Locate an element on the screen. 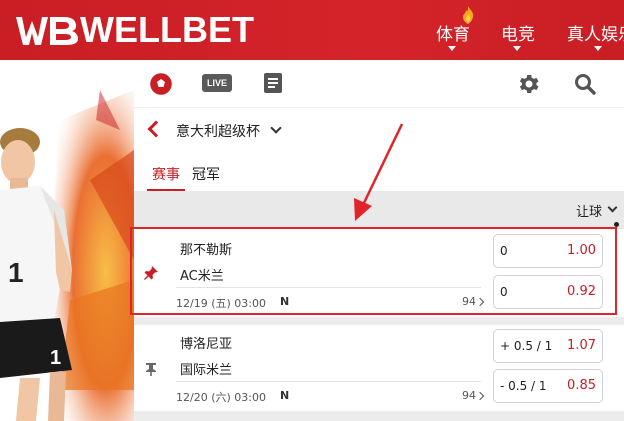 The image size is (624, 421). nav-esports: 电竞 is located at coordinates (518, 32).